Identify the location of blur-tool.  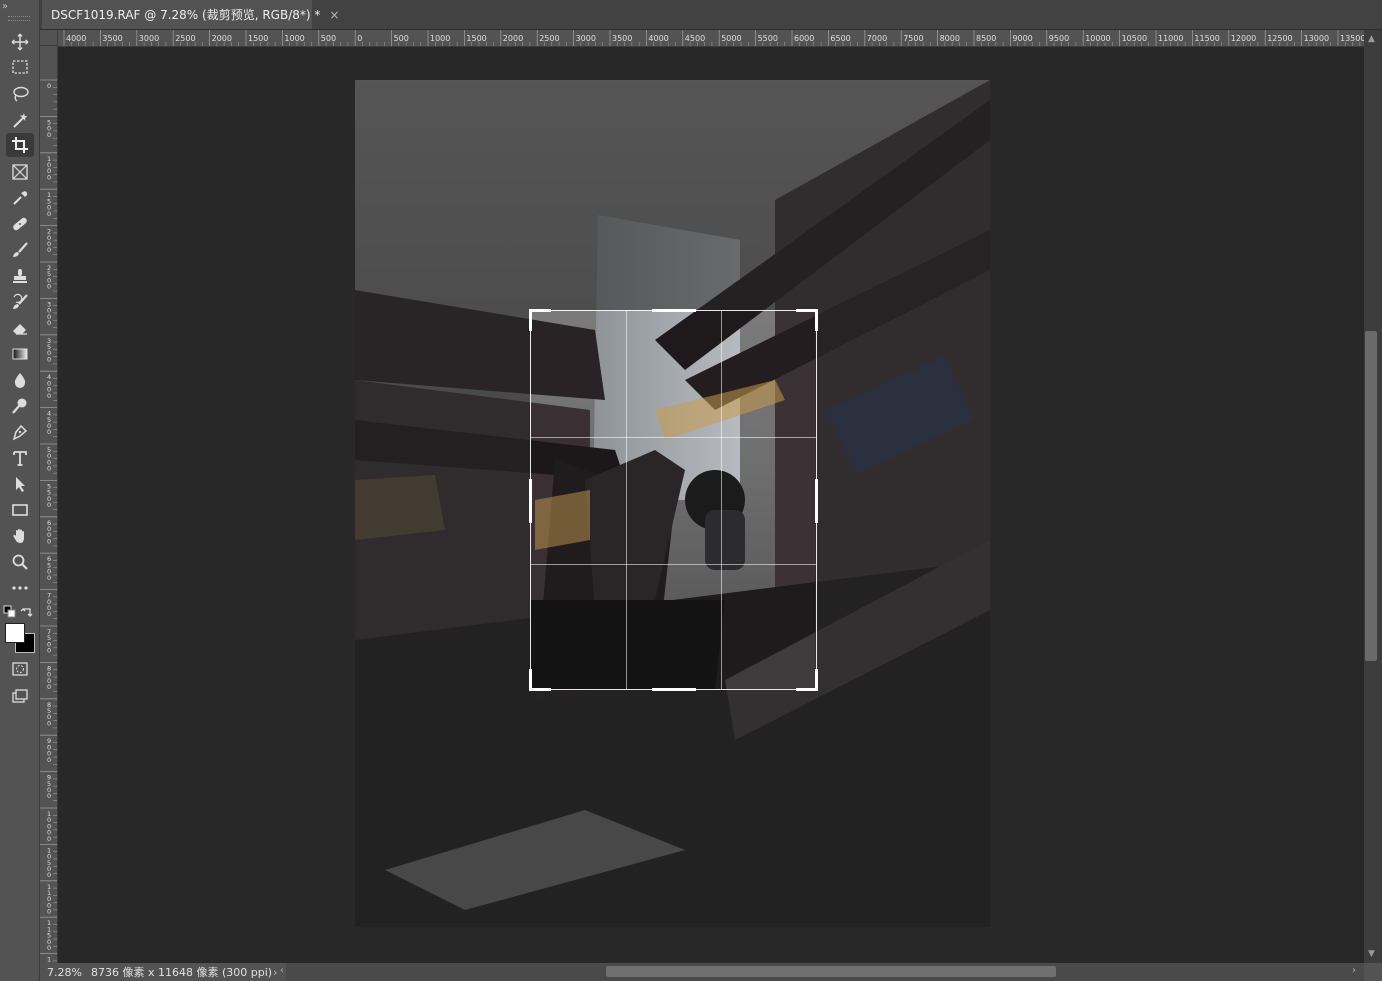
(20, 380).